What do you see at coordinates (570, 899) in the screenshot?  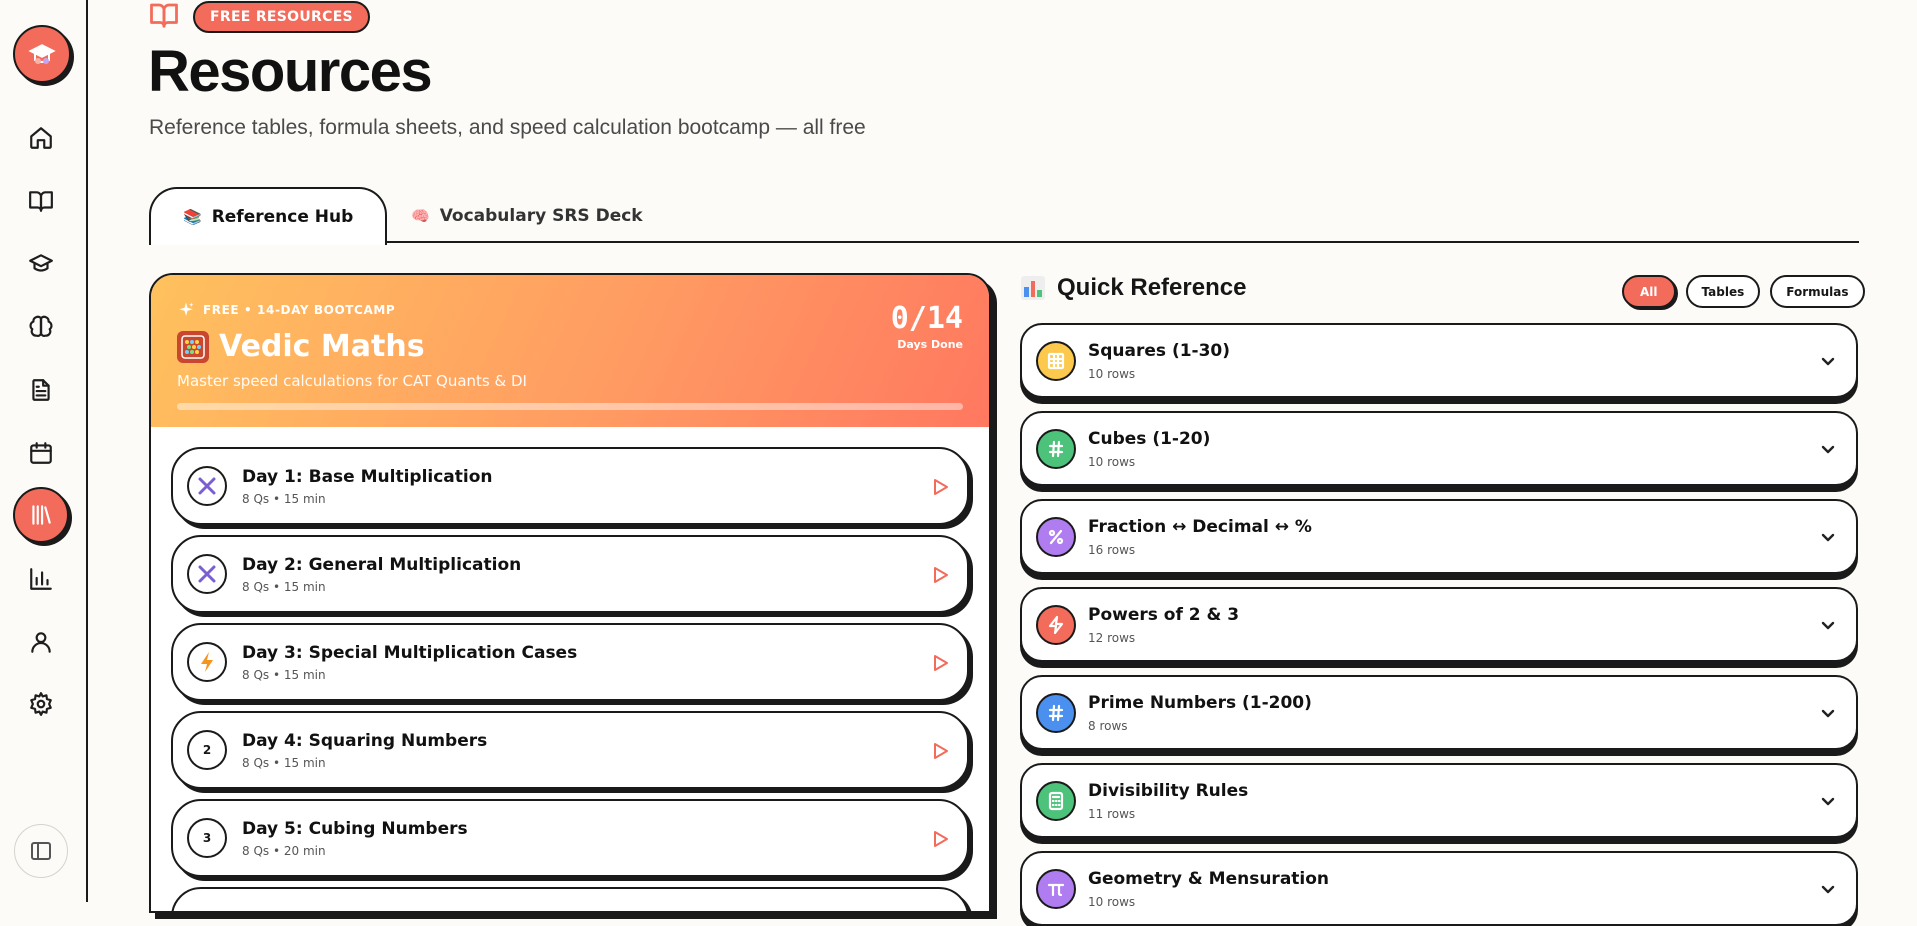 I see `day-item-partial` at bounding box center [570, 899].